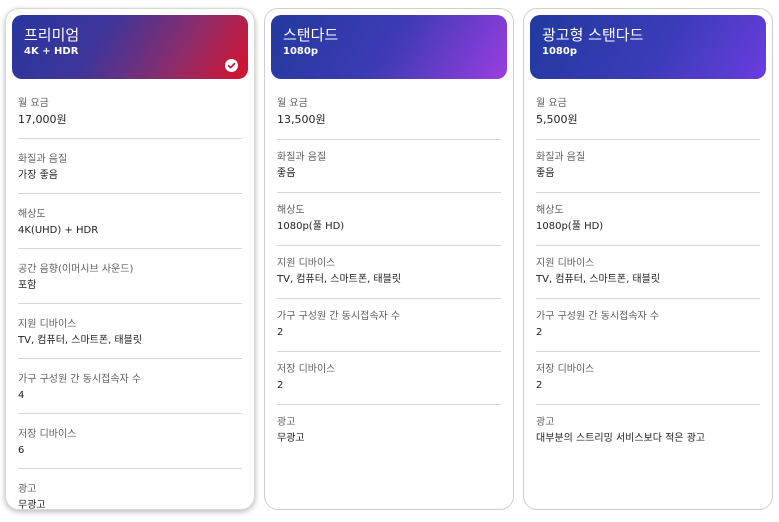 This screenshot has width=779, height=522. Describe the element at coordinates (58, 230) in the screenshot. I see `feature-value: 4K(UHD) + HDR` at that location.